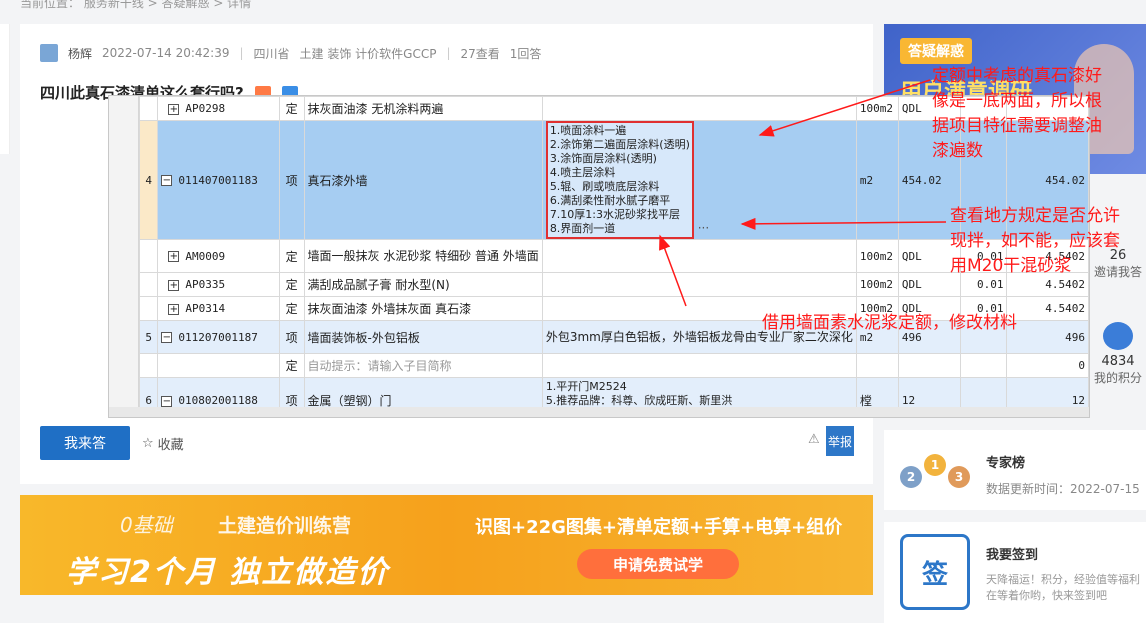 Image resolution: width=1146 pixels, height=623 pixels. I want to click on arrow-to-feature-top, so click(844, 108).